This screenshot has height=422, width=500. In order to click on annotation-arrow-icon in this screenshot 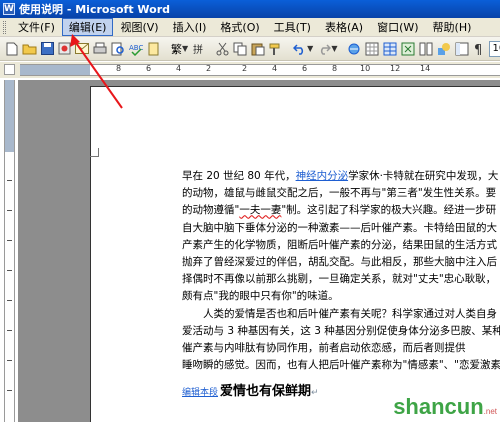, I will do `click(96, 71)`.